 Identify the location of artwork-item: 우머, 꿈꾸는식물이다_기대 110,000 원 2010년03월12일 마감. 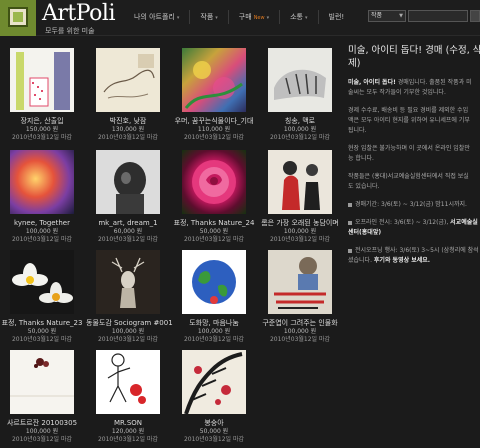
(214, 95).